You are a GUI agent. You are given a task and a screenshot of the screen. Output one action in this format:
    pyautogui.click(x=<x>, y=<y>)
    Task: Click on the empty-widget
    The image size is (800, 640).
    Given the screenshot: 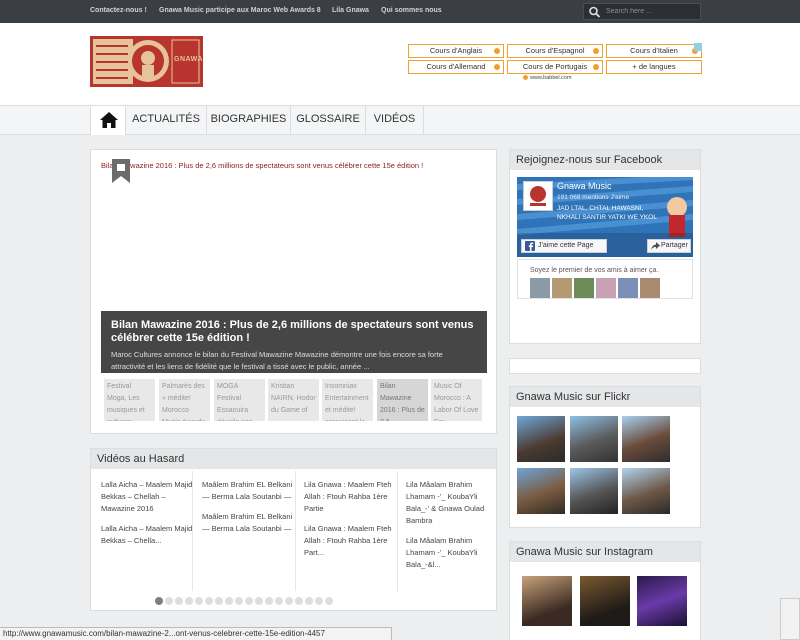 What is the action you would take?
    pyautogui.click(x=605, y=366)
    